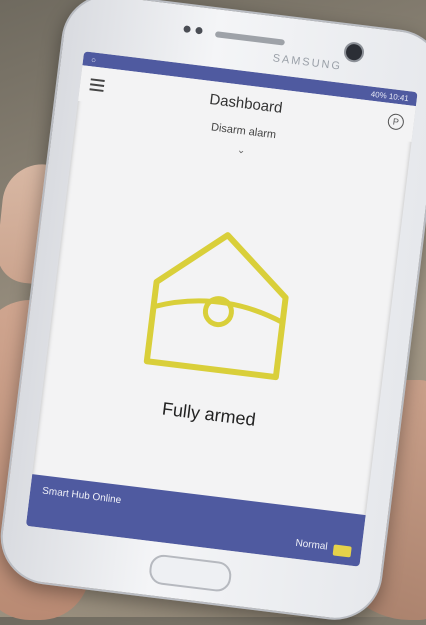 Image resolution: width=426 pixels, height=625 pixels. I want to click on mode-toggle, so click(342, 551).